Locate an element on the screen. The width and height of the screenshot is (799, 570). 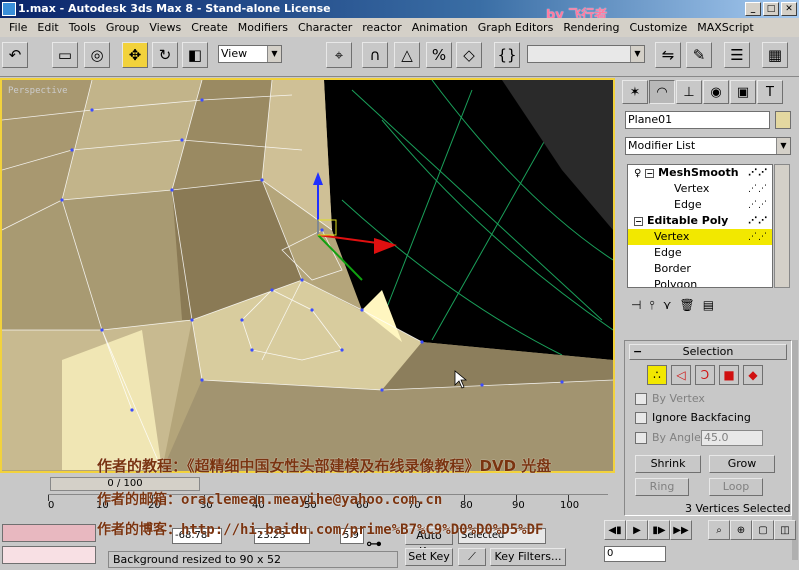
make-unique-icon: ⋎ is located at coordinates (667, 305).